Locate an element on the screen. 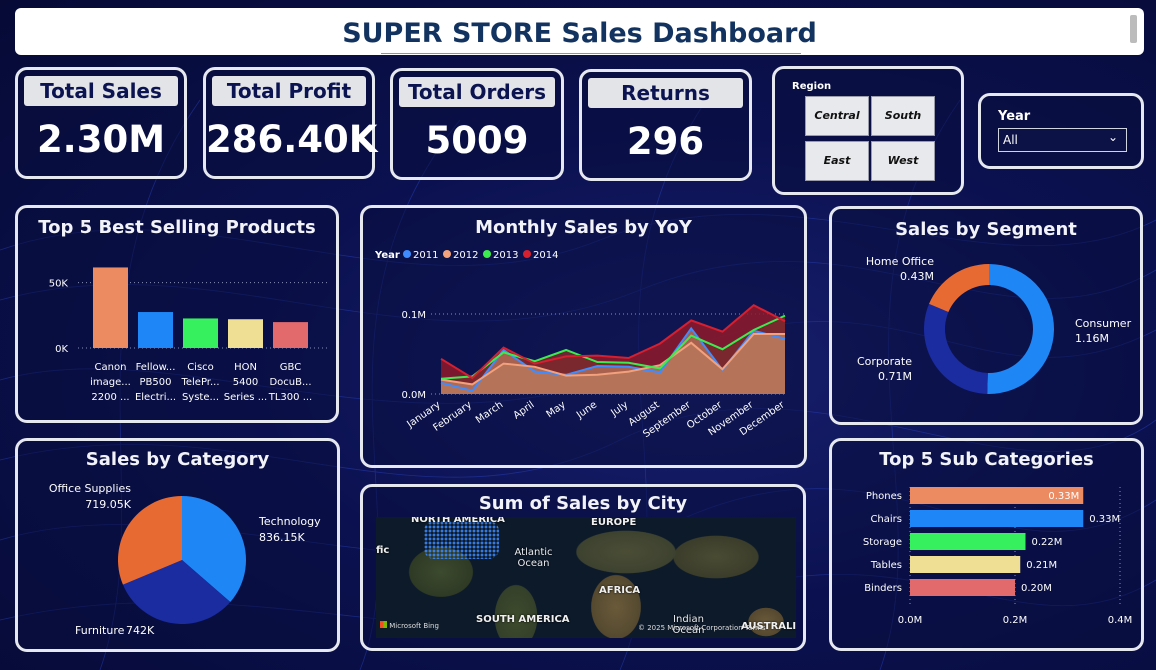  map-label-africa: AFRICA is located at coordinates (620, 590).